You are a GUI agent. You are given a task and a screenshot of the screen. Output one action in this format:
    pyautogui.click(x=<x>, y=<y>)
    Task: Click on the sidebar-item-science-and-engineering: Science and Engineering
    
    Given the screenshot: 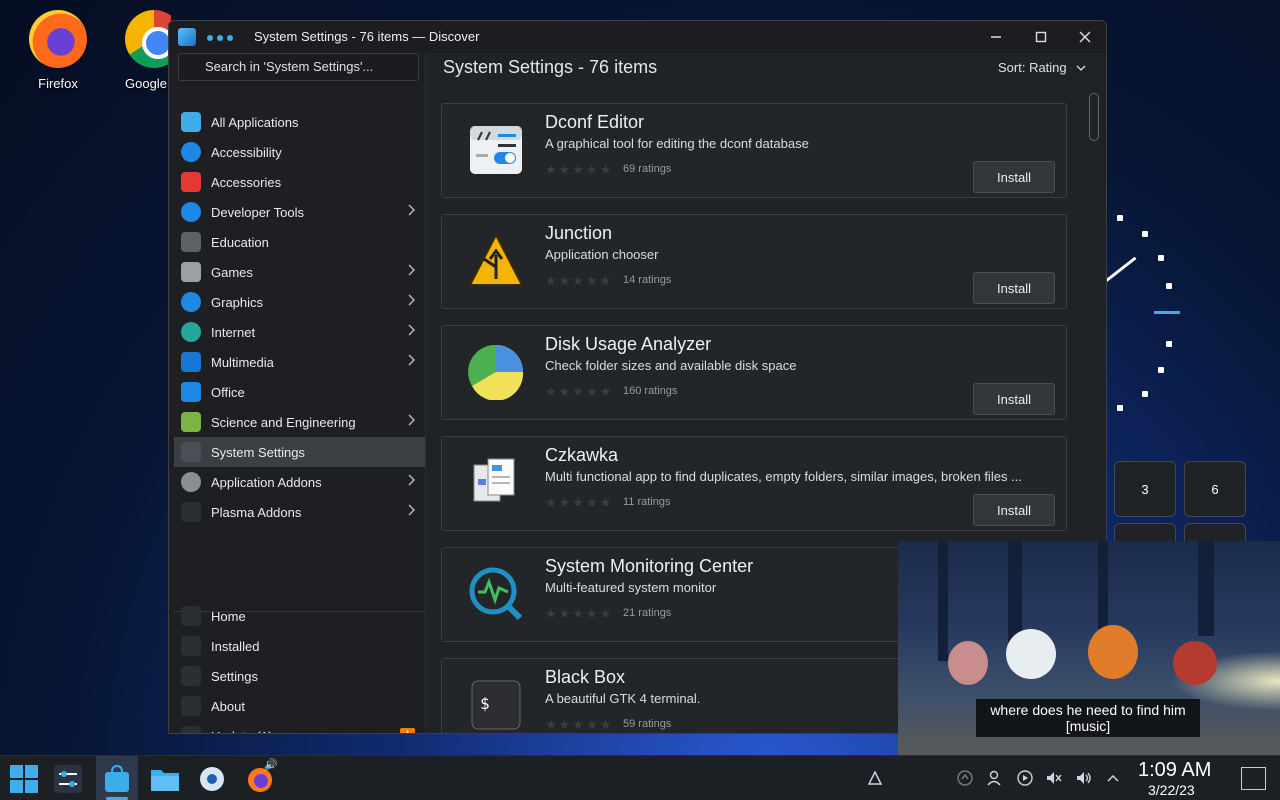 What is the action you would take?
    pyautogui.click(x=299, y=422)
    